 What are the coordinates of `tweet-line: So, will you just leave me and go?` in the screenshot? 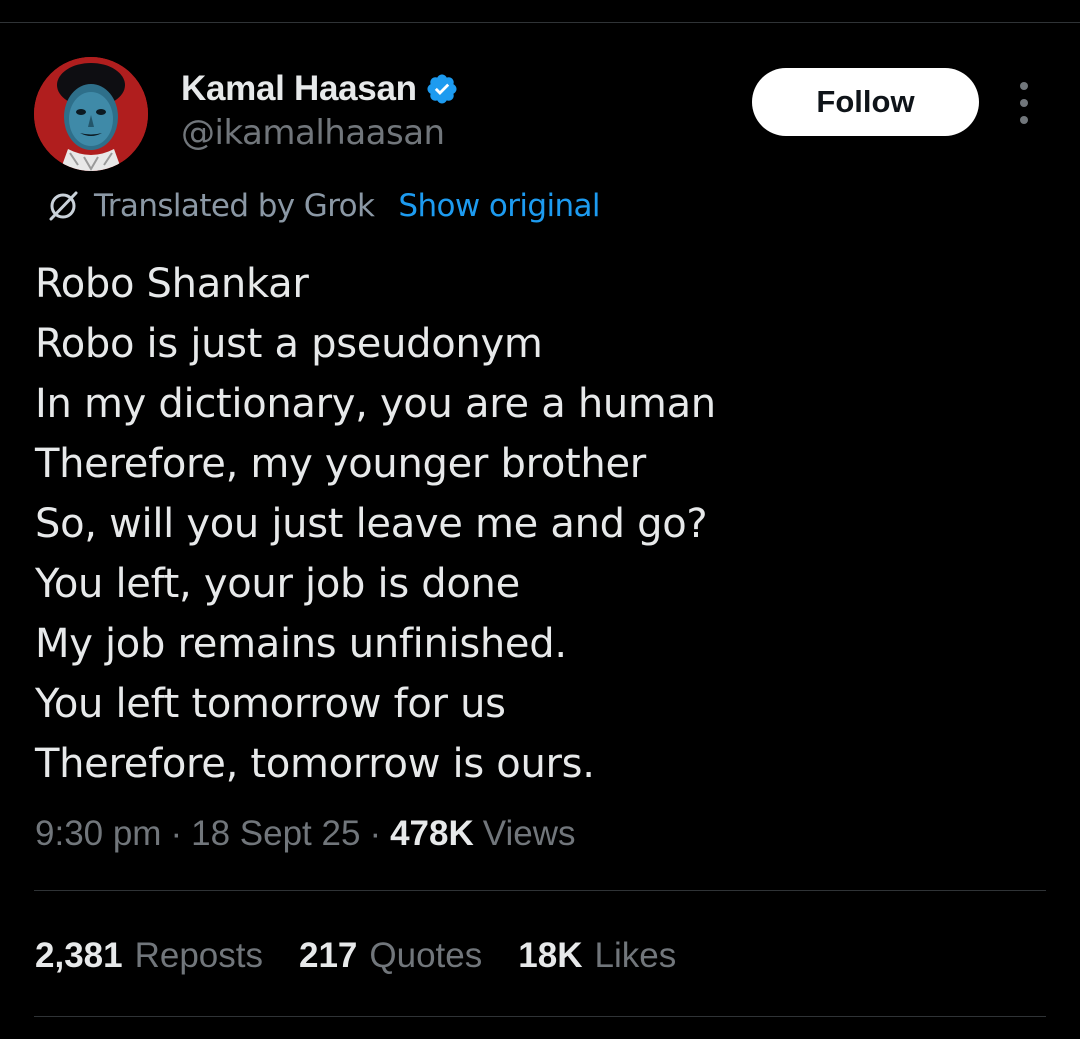 It's located at (371, 524).